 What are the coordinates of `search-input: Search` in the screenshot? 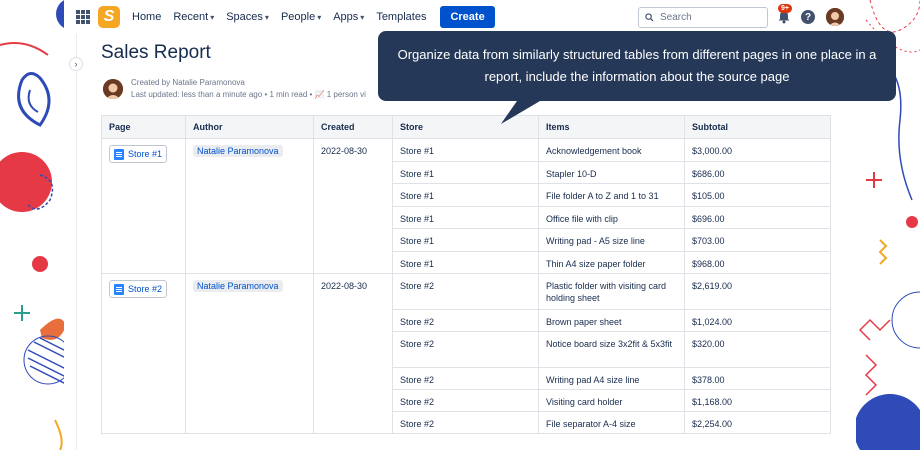 It's located at (703, 17).